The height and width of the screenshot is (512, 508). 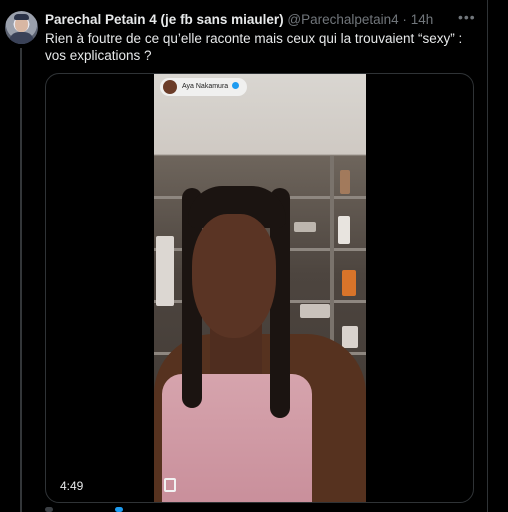 What do you see at coordinates (21, 280) in the screenshot?
I see `thread-line` at bounding box center [21, 280].